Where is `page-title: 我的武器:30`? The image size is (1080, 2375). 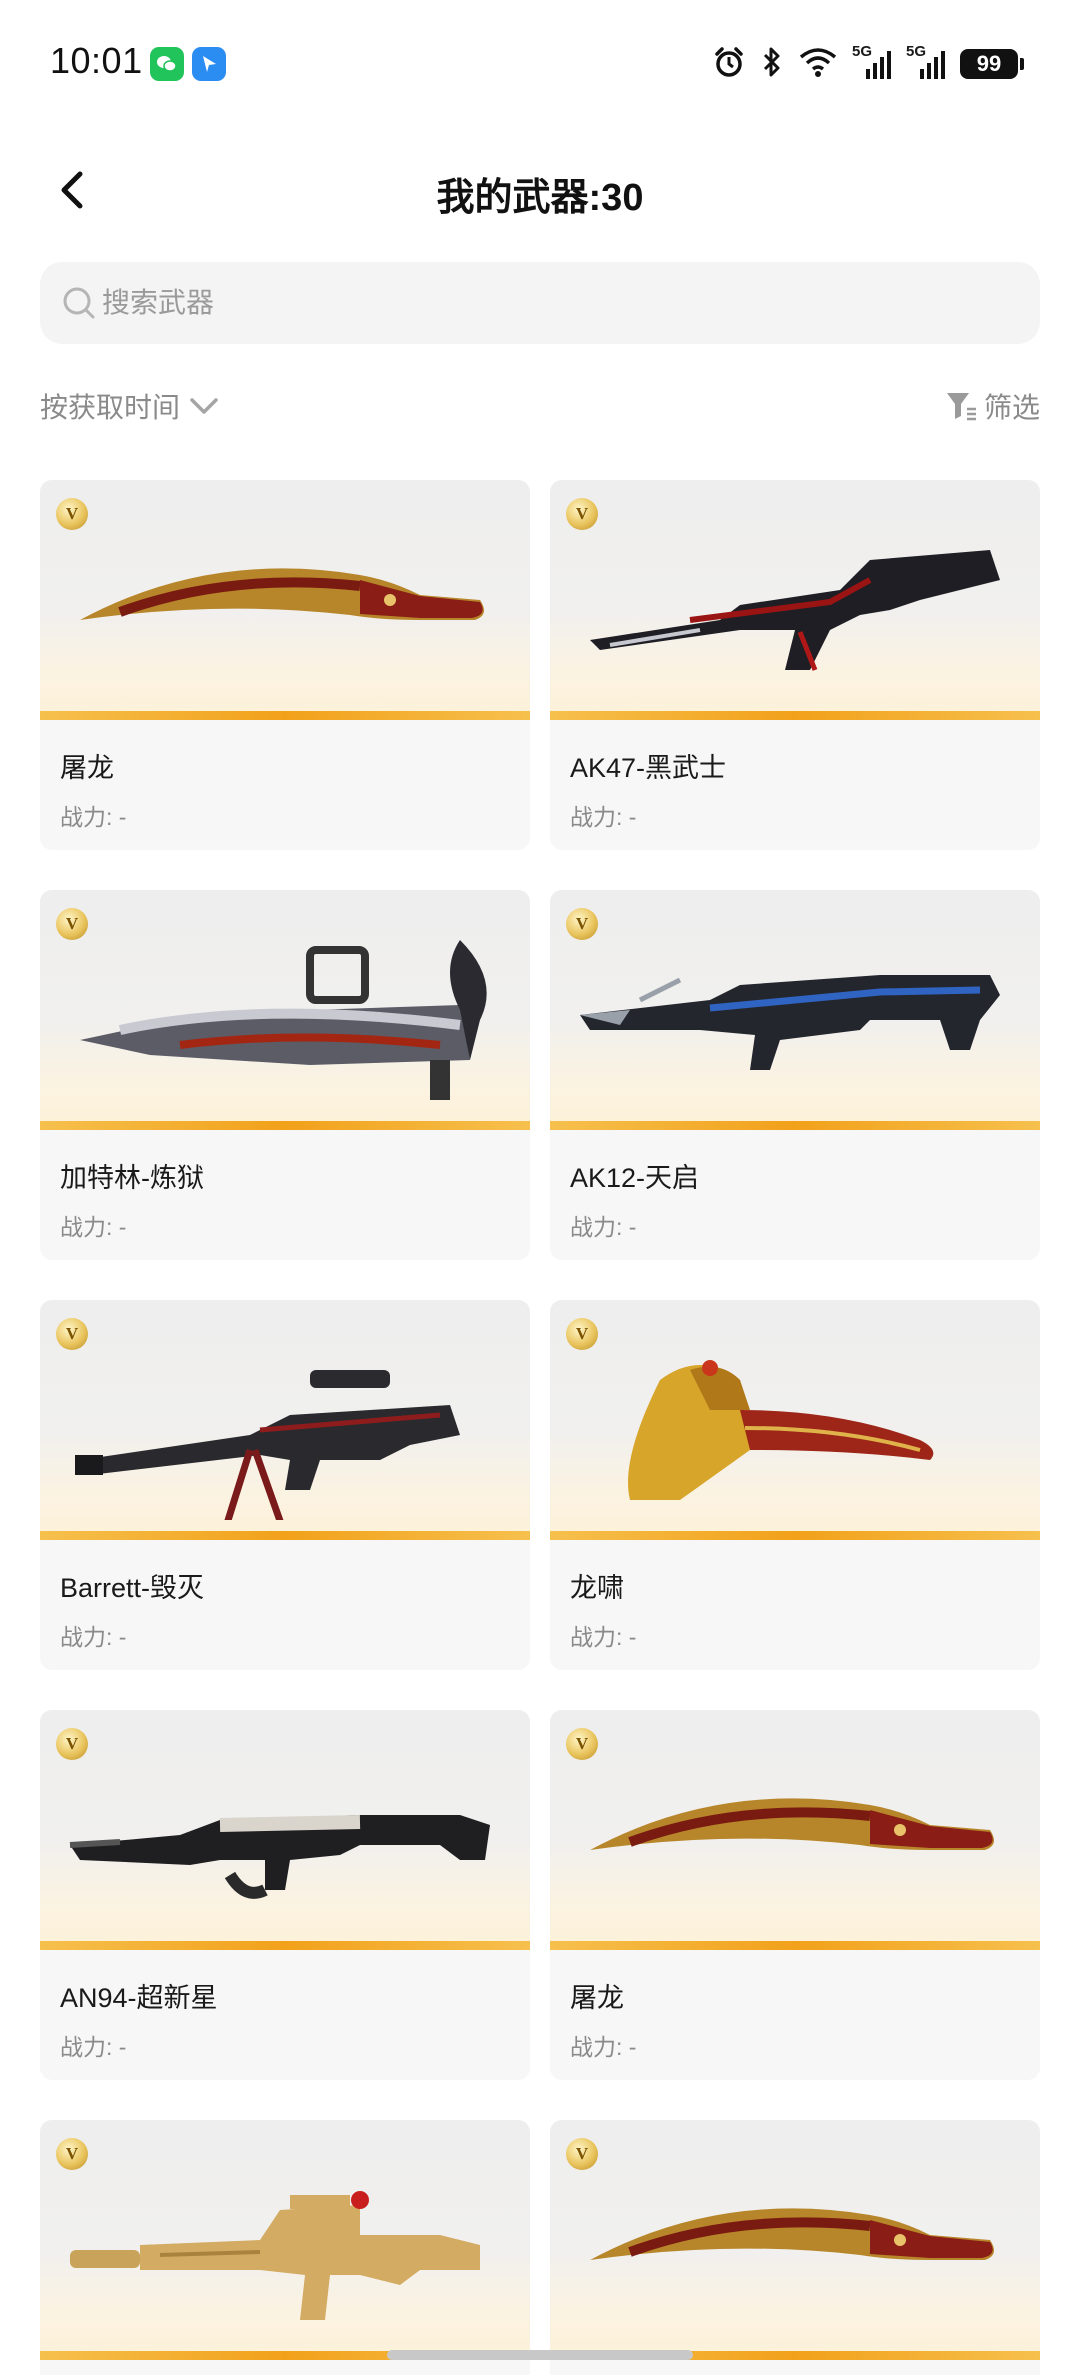
page-title: 我的武器:30 is located at coordinates (540, 198).